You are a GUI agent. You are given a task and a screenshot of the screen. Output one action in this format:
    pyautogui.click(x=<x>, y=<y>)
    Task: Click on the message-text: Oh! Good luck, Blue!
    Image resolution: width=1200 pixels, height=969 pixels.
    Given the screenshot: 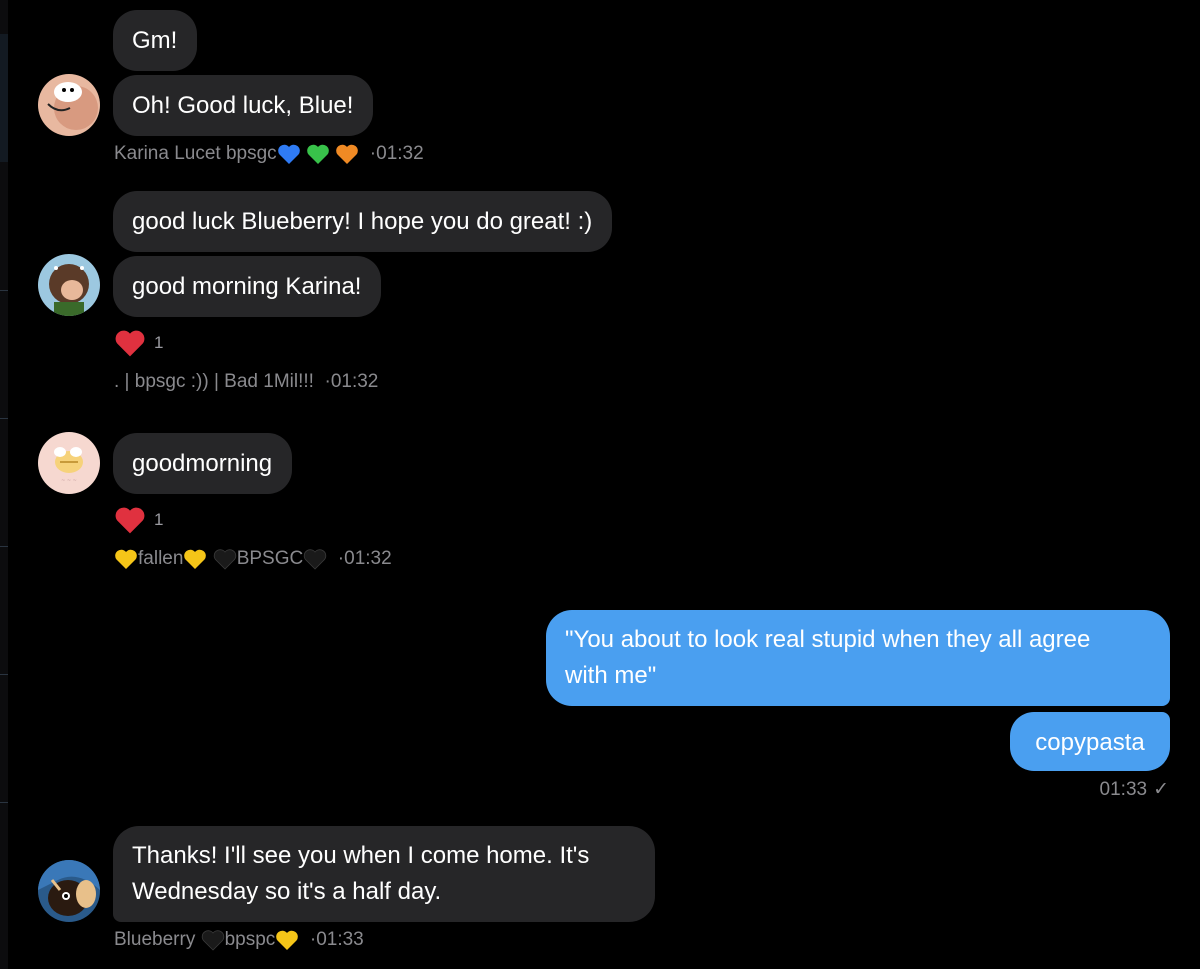 What is the action you would take?
    pyautogui.click(x=243, y=105)
    